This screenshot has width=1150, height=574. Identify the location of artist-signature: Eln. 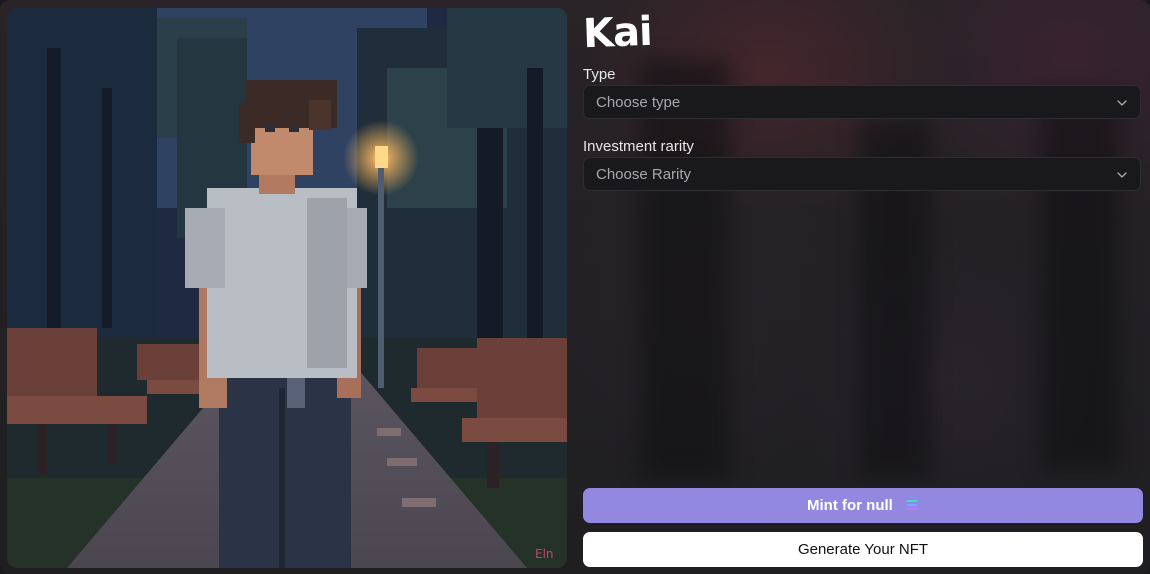
(544, 554).